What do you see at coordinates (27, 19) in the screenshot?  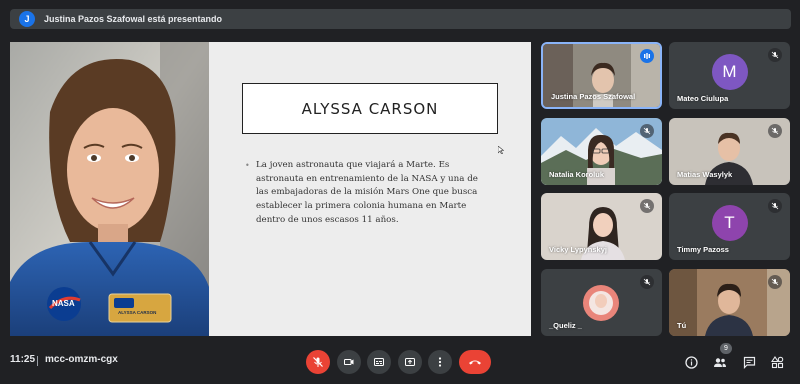 I see `presenter-avatar: J` at bounding box center [27, 19].